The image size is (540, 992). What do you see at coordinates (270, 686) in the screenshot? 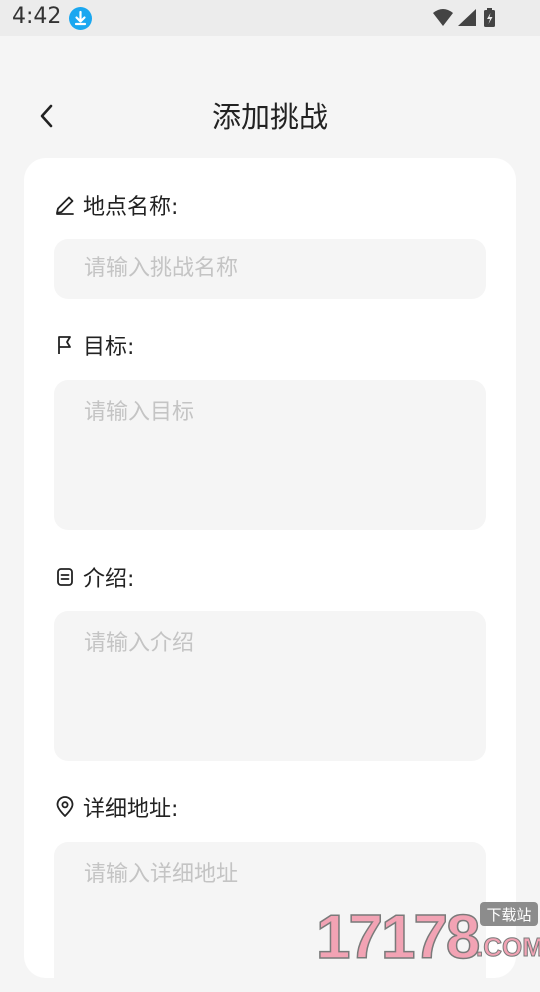
I see `introduction-textarea: 请输入介绍` at bounding box center [270, 686].